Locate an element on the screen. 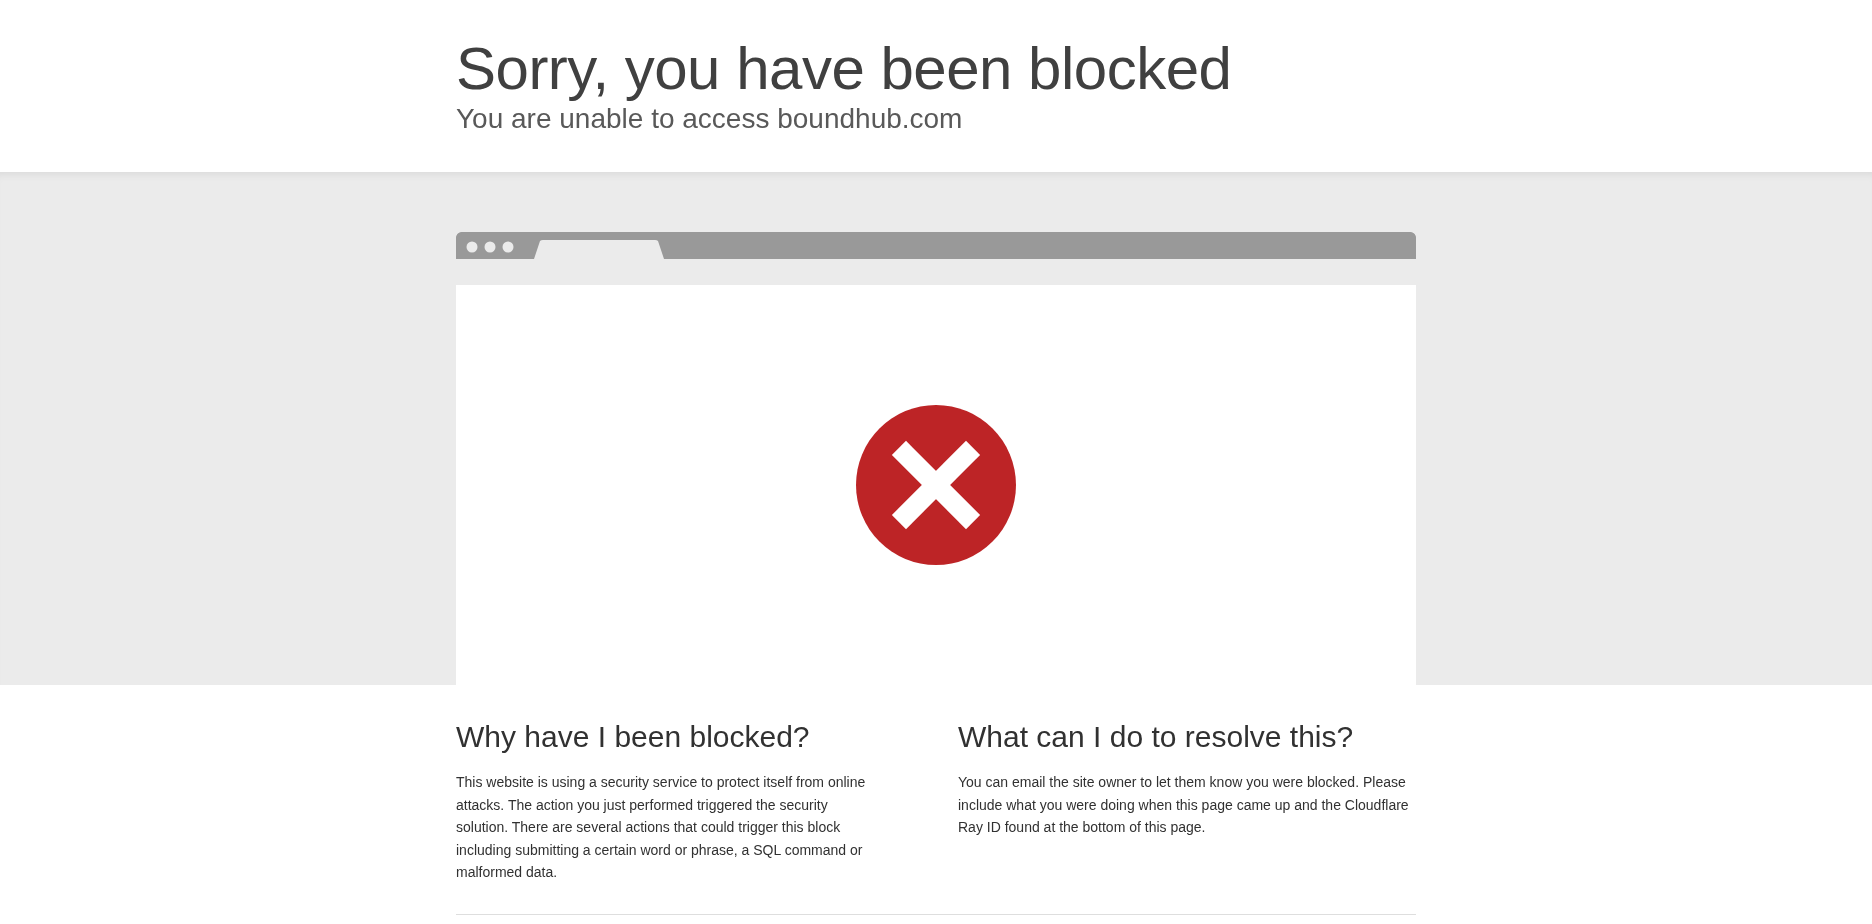 The width and height of the screenshot is (1872, 924). section-heading: Why have I been blocked? is located at coordinates (633, 737).